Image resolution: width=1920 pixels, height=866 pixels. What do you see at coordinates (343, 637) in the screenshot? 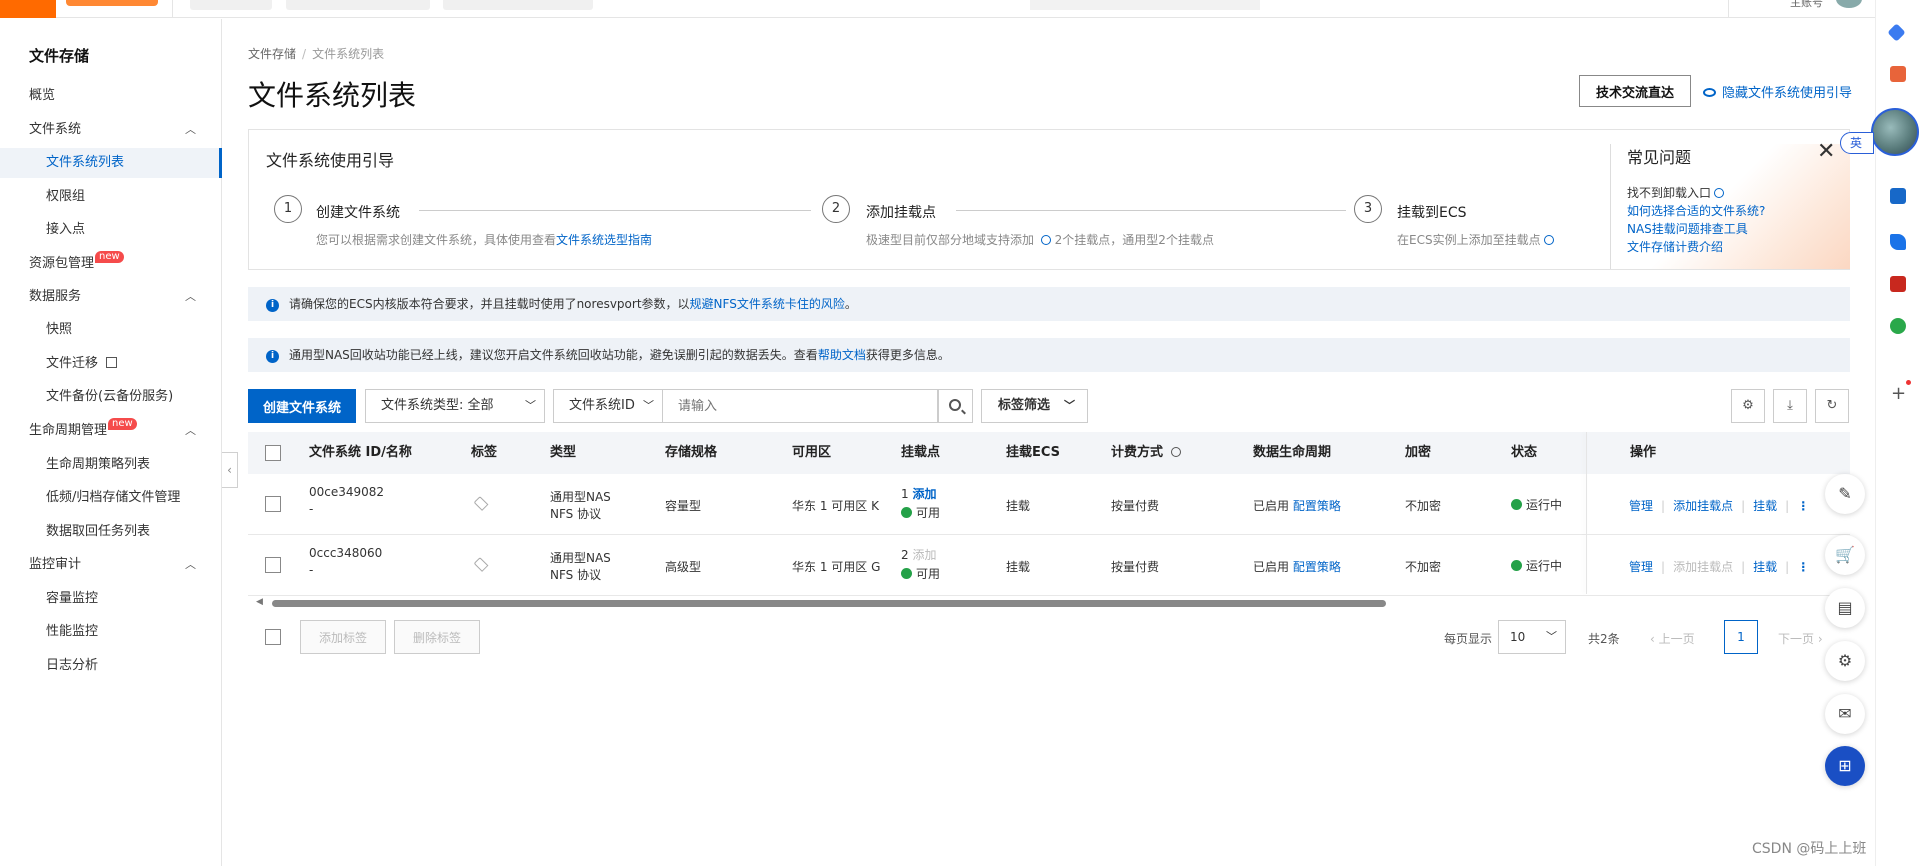
I see `add-tag-button: 添加标签` at bounding box center [343, 637].